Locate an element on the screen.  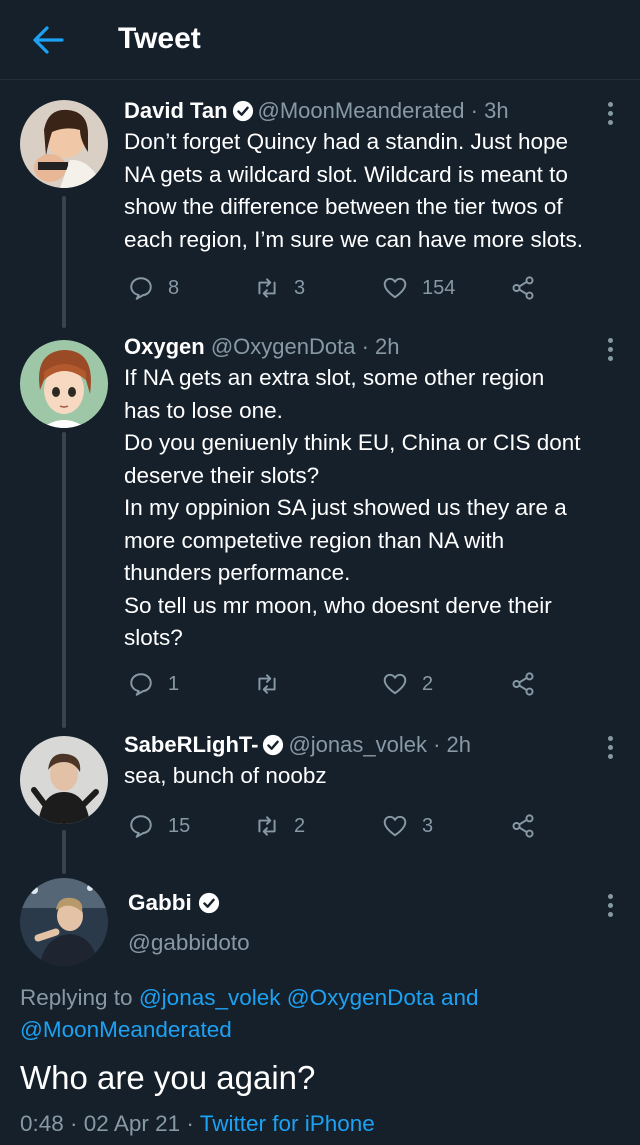
mention-link: @OxygenDota is located at coordinates (361, 997).